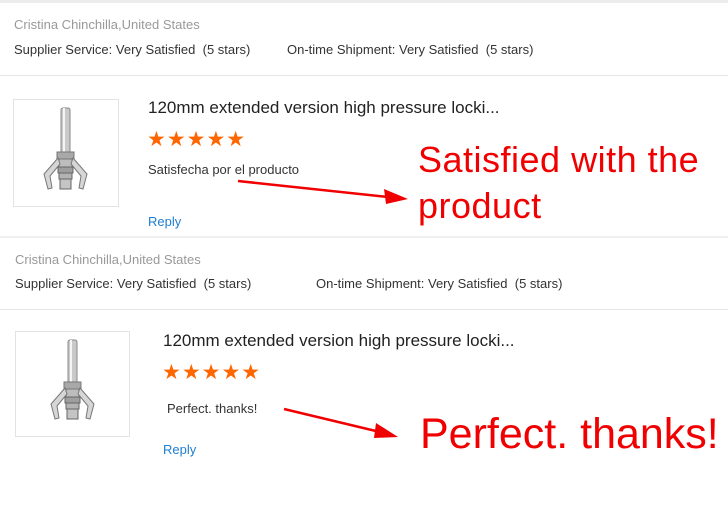 The image size is (728, 508). Describe the element at coordinates (212, 408) in the screenshot. I see `review-comment: Perfect. thanks!` at that location.